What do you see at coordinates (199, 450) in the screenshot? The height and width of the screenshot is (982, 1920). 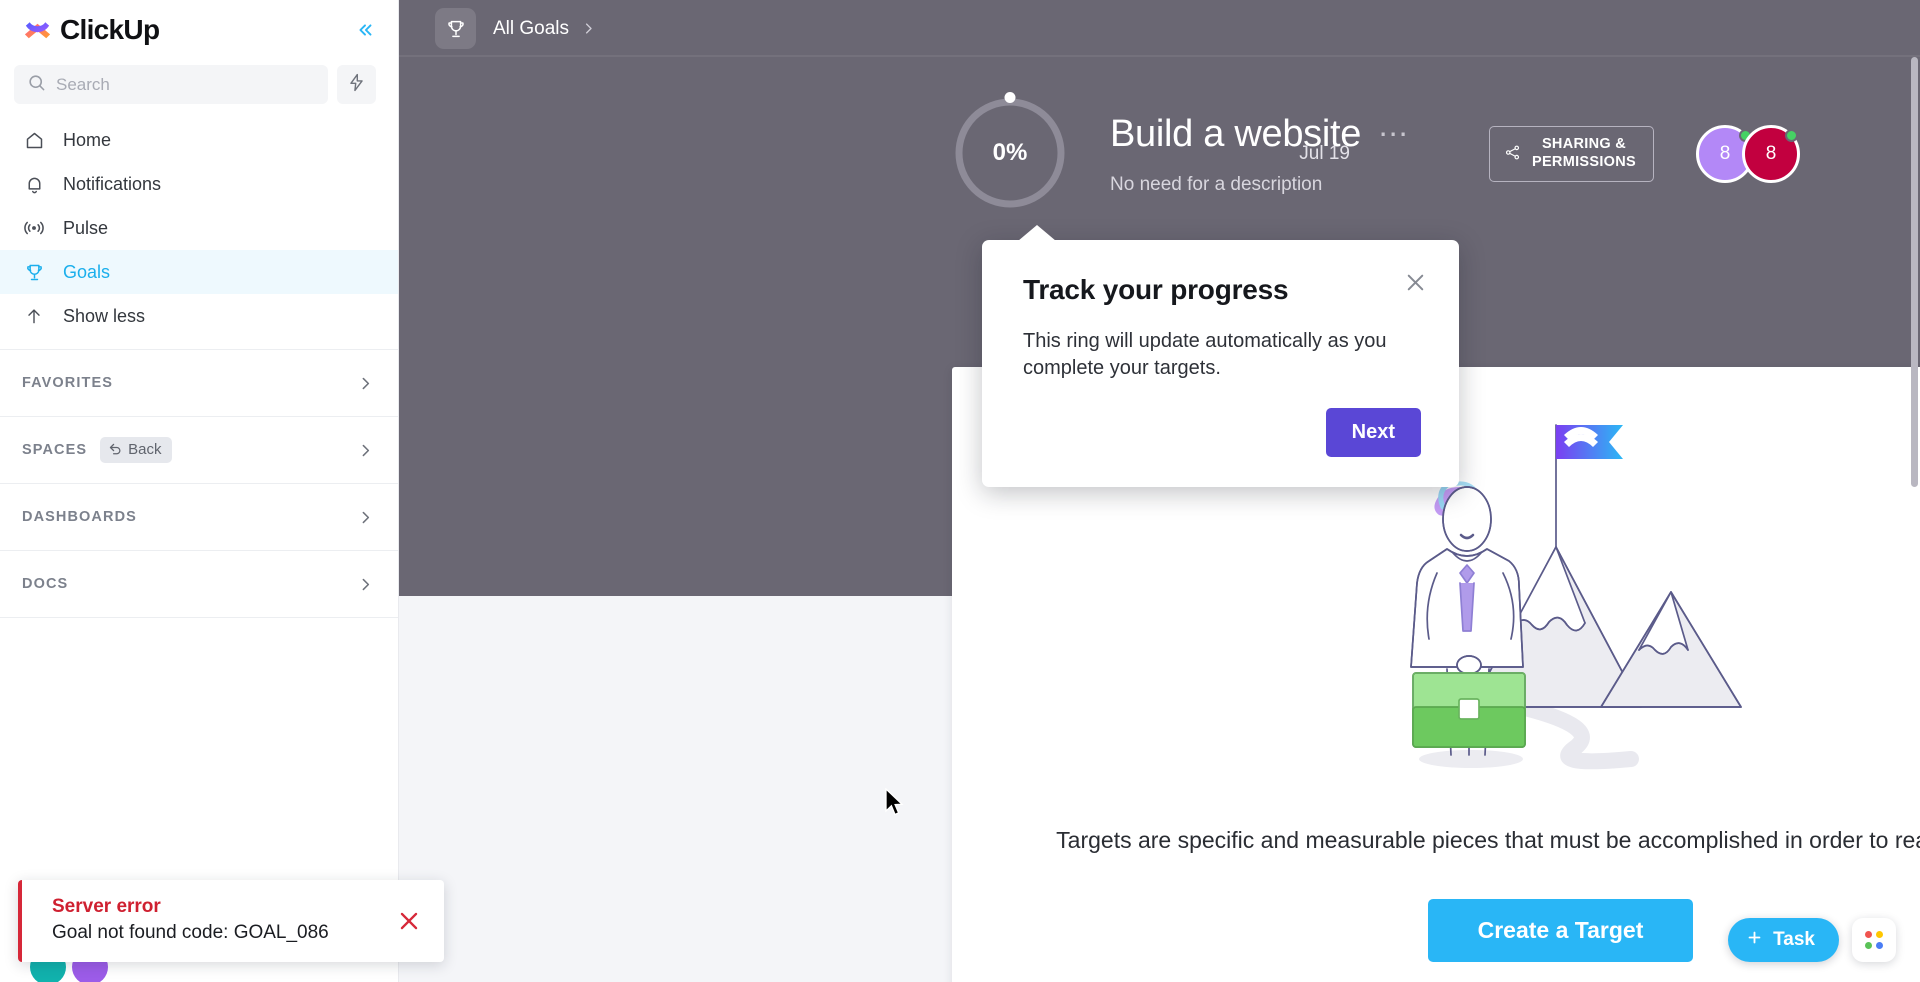 I see `sidebar-section-spaces: SPACES Back` at bounding box center [199, 450].